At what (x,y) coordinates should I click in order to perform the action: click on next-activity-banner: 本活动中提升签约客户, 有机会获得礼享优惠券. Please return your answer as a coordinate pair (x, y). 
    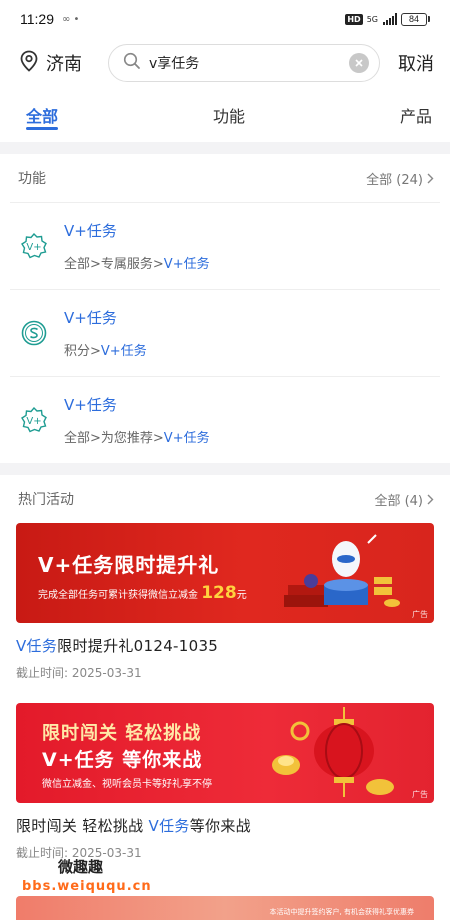
    Looking at the image, I should click on (225, 908).